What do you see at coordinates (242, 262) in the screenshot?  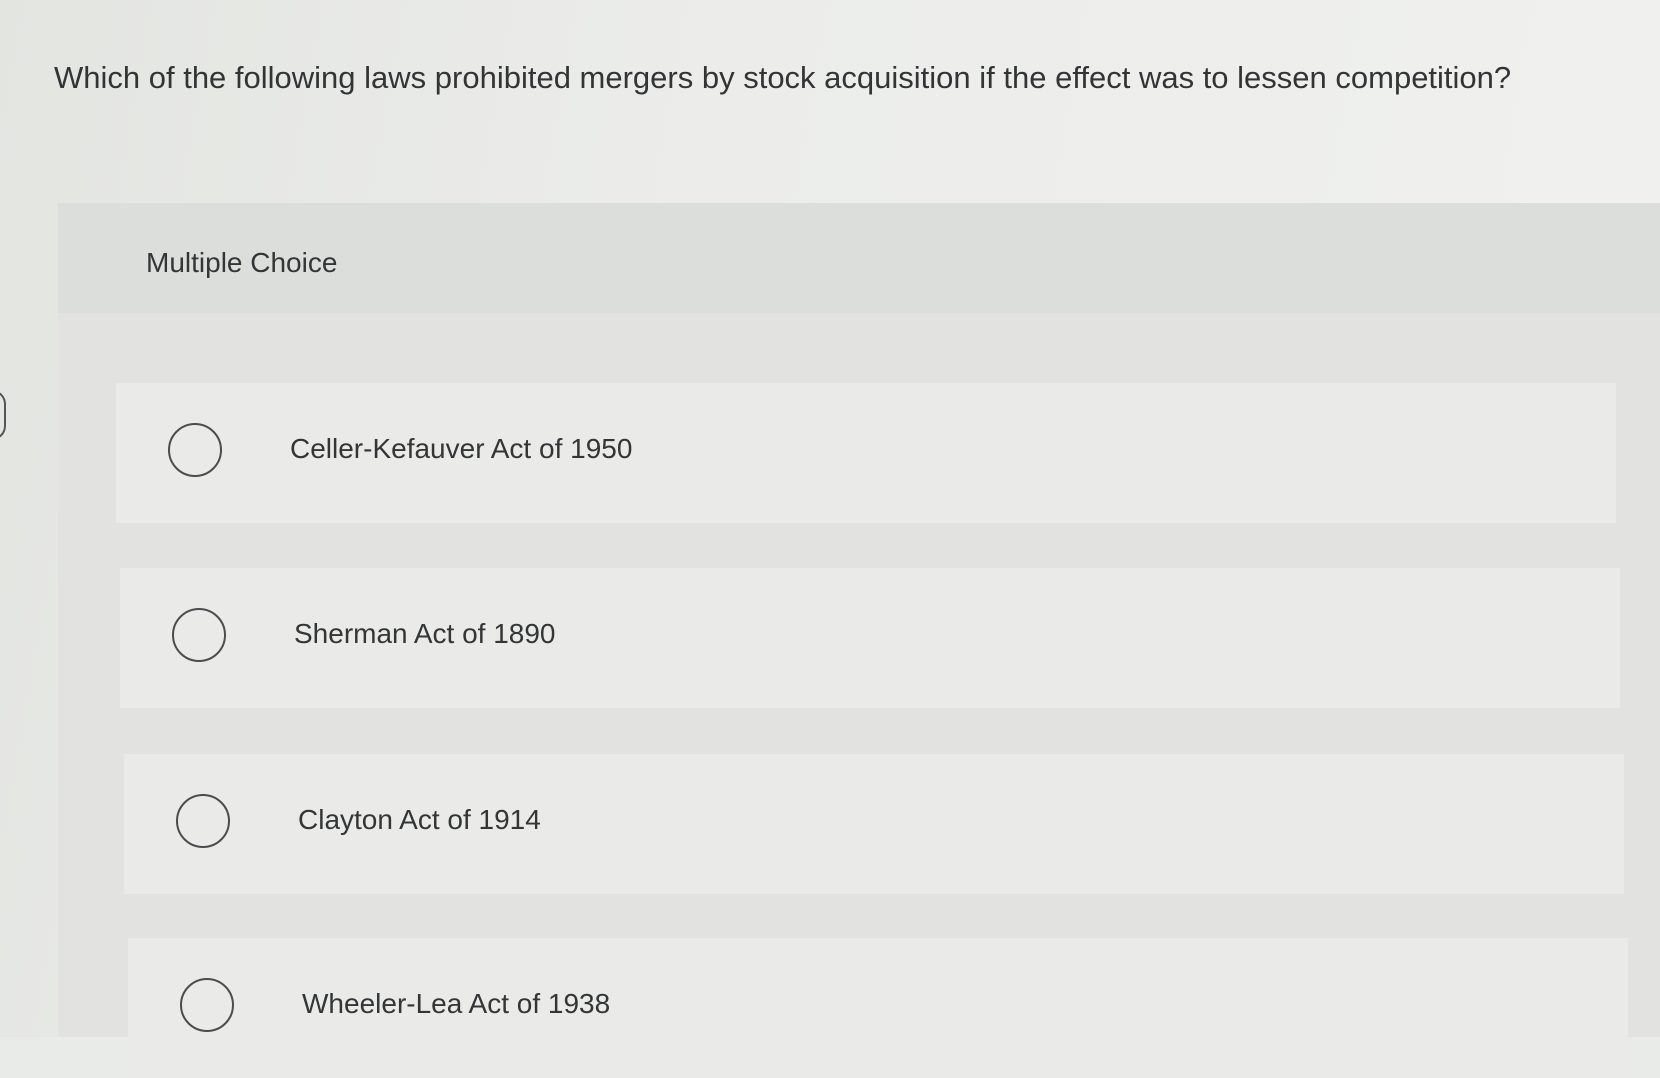 I see `multiple-choice-label: Multiple Choice` at bounding box center [242, 262].